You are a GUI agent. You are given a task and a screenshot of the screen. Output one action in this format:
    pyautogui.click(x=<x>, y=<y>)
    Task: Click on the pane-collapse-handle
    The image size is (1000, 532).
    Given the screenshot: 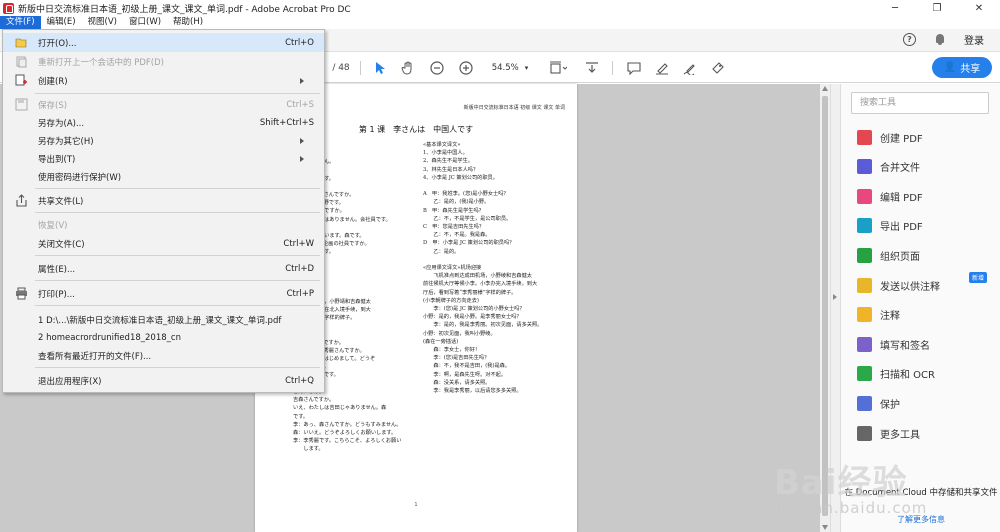 What is the action you would take?
    pyautogui.click(x=835, y=308)
    